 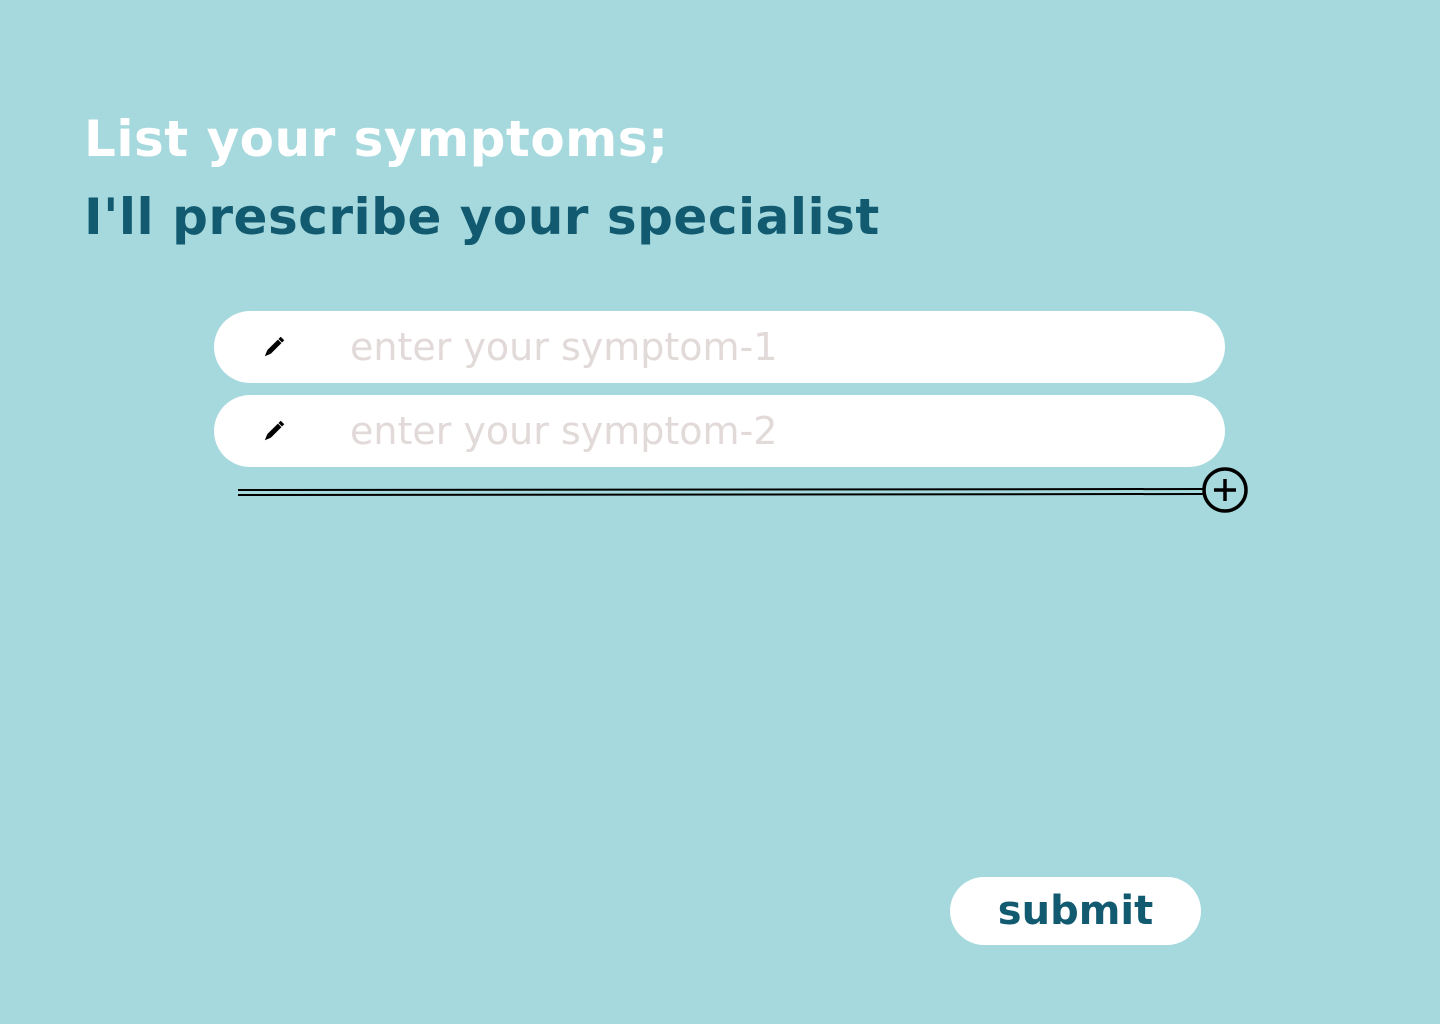 What do you see at coordinates (721, 492) in the screenshot?
I see `add-symptom-divider` at bounding box center [721, 492].